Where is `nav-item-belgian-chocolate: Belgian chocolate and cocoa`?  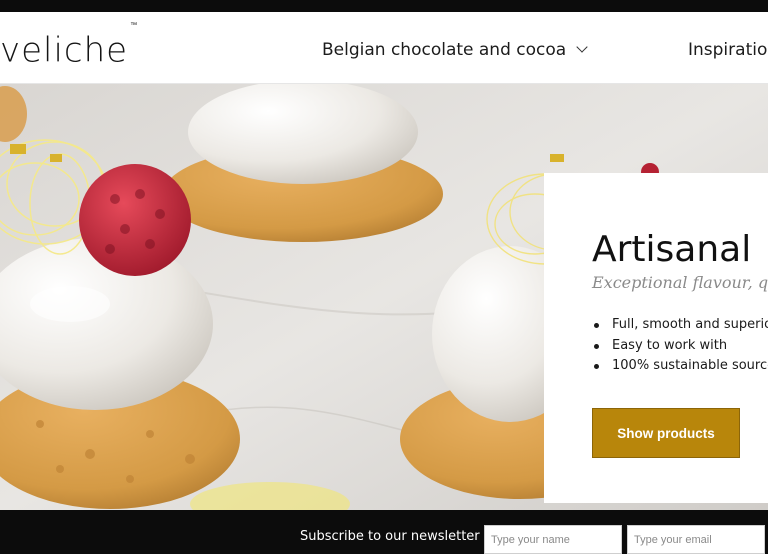 nav-item-belgian-chocolate: Belgian chocolate and cocoa is located at coordinates (455, 50).